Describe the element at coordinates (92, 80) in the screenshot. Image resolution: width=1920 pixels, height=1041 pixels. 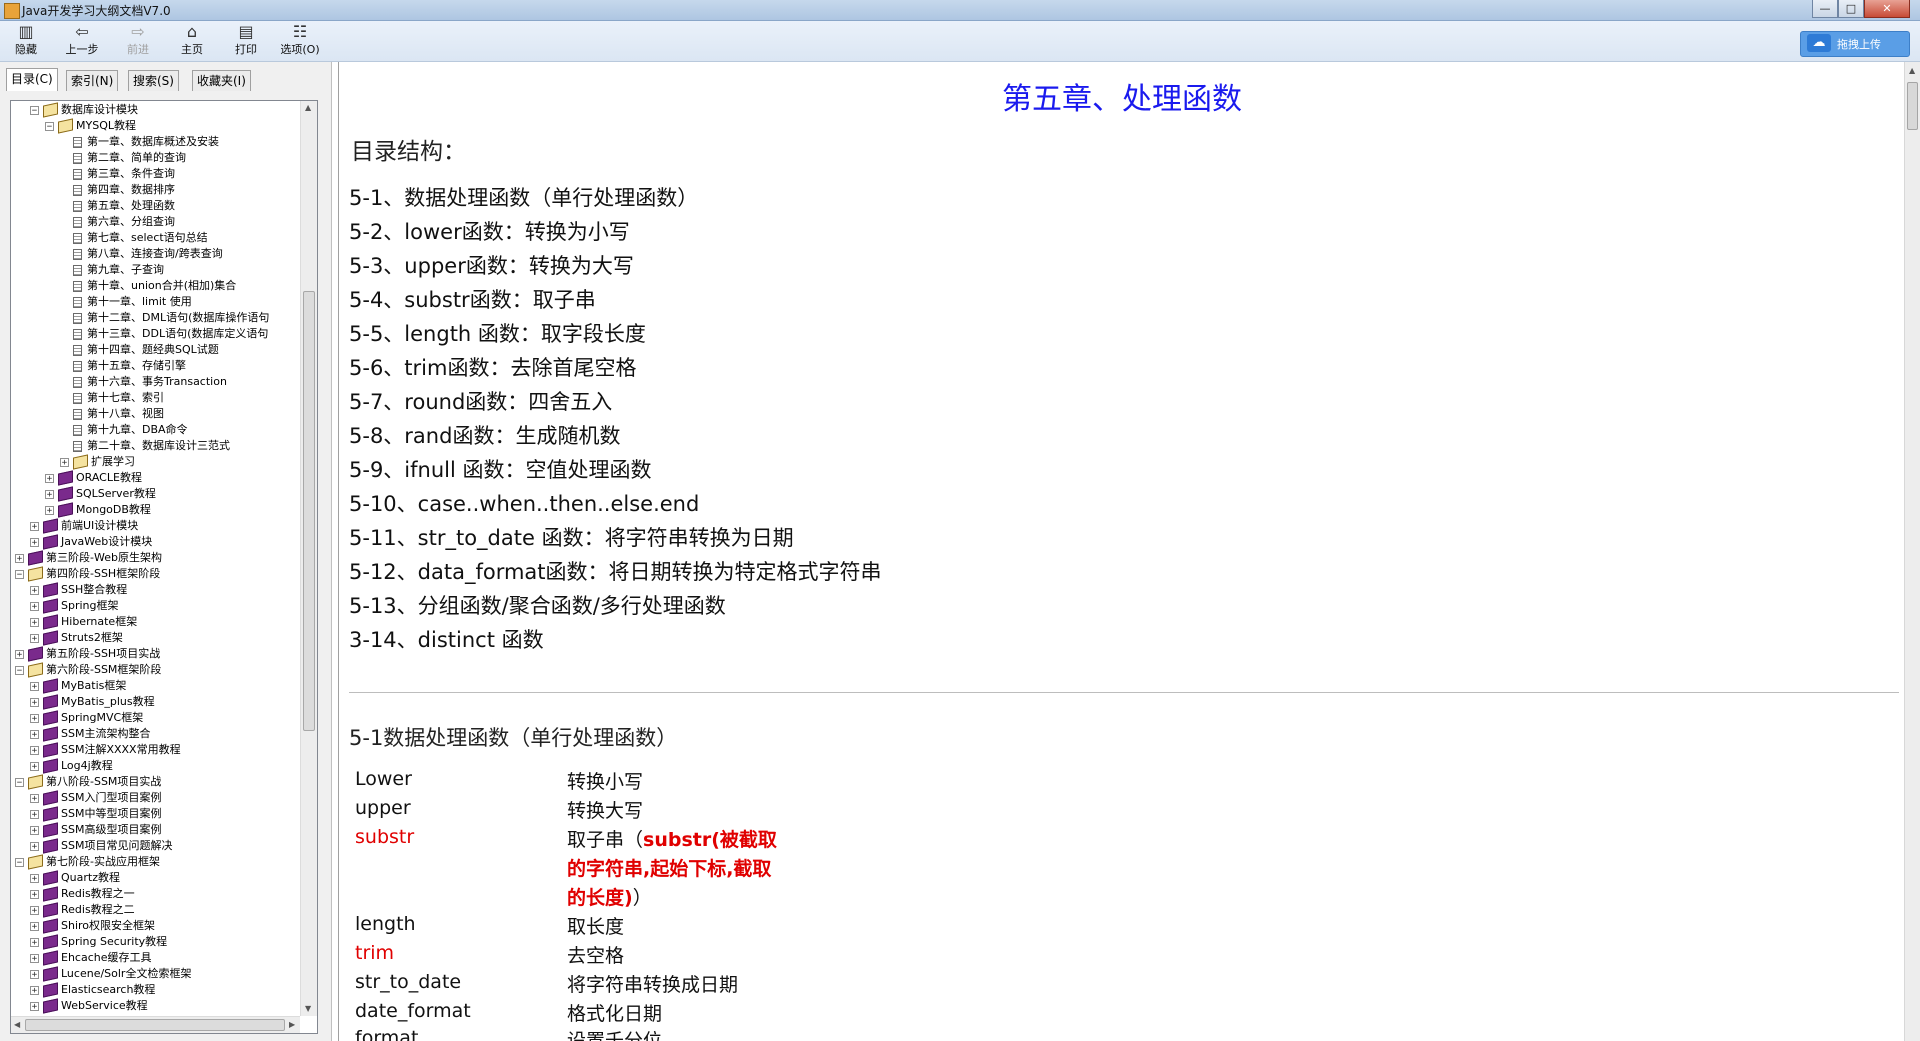
I see `tab-index: 索引(N)` at that location.